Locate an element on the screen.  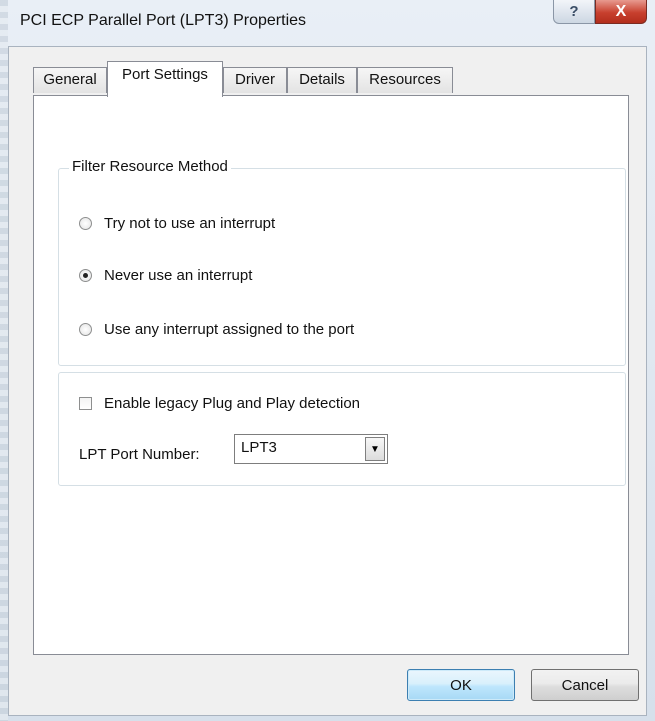
tab-label: Driver is located at coordinates (255, 79).